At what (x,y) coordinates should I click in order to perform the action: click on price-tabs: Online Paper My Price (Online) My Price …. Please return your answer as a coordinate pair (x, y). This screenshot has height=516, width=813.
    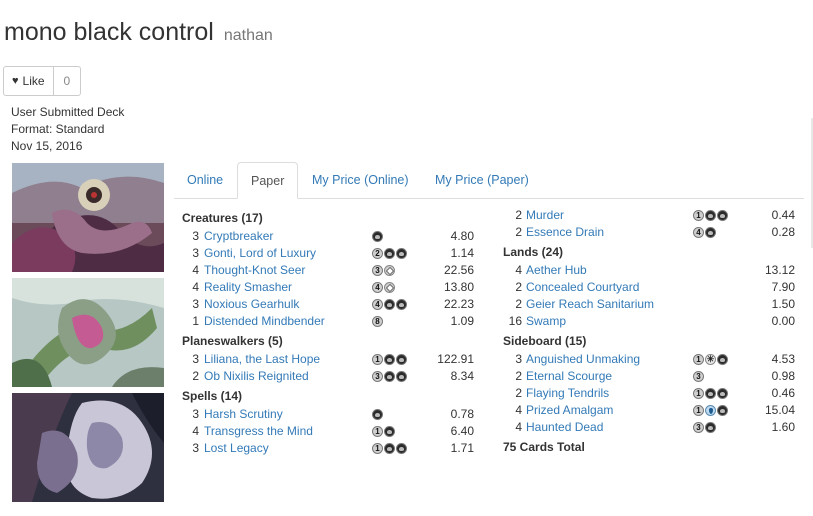
    Looking at the image, I should click on (489, 180).